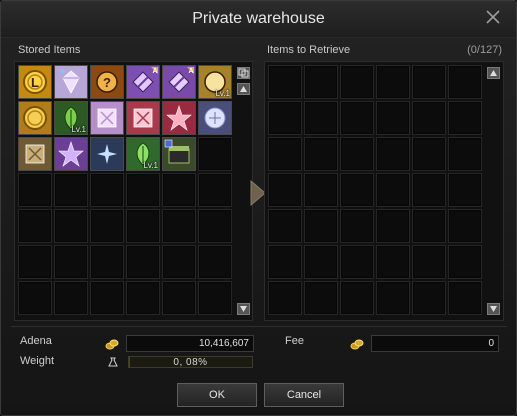 The image size is (517, 416). What do you see at coordinates (143, 118) in the screenshot?
I see `red-rune-icon` at bounding box center [143, 118].